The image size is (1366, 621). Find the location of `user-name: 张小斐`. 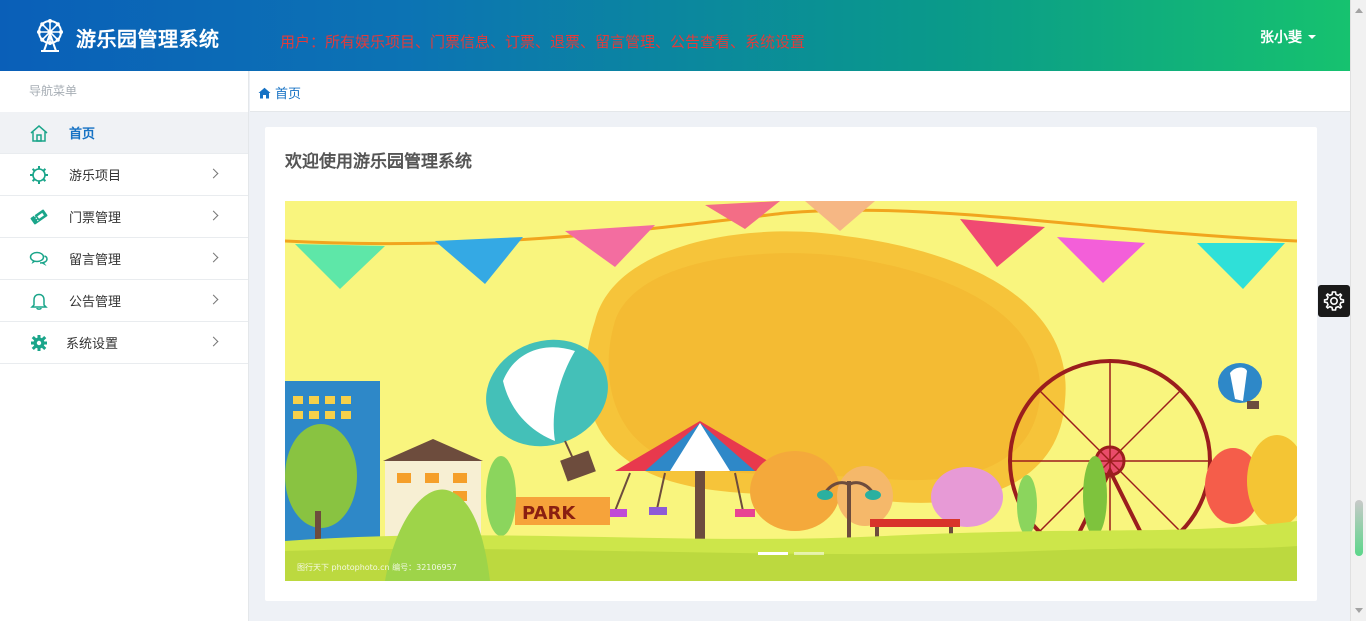

user-name: 张小斐 is located at coordinates (1281, 38).